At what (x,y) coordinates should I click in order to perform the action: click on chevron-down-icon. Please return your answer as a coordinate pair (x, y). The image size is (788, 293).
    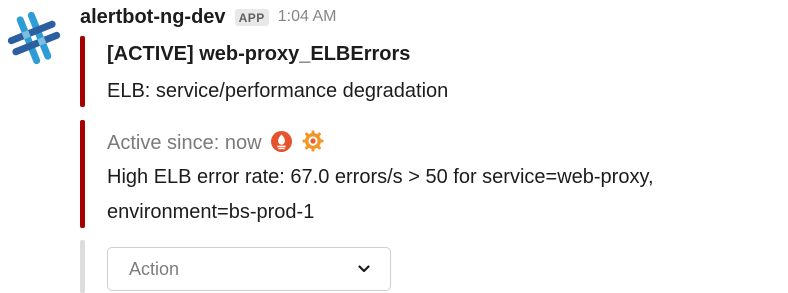
    Looking at the image, I should click on (364, 269).